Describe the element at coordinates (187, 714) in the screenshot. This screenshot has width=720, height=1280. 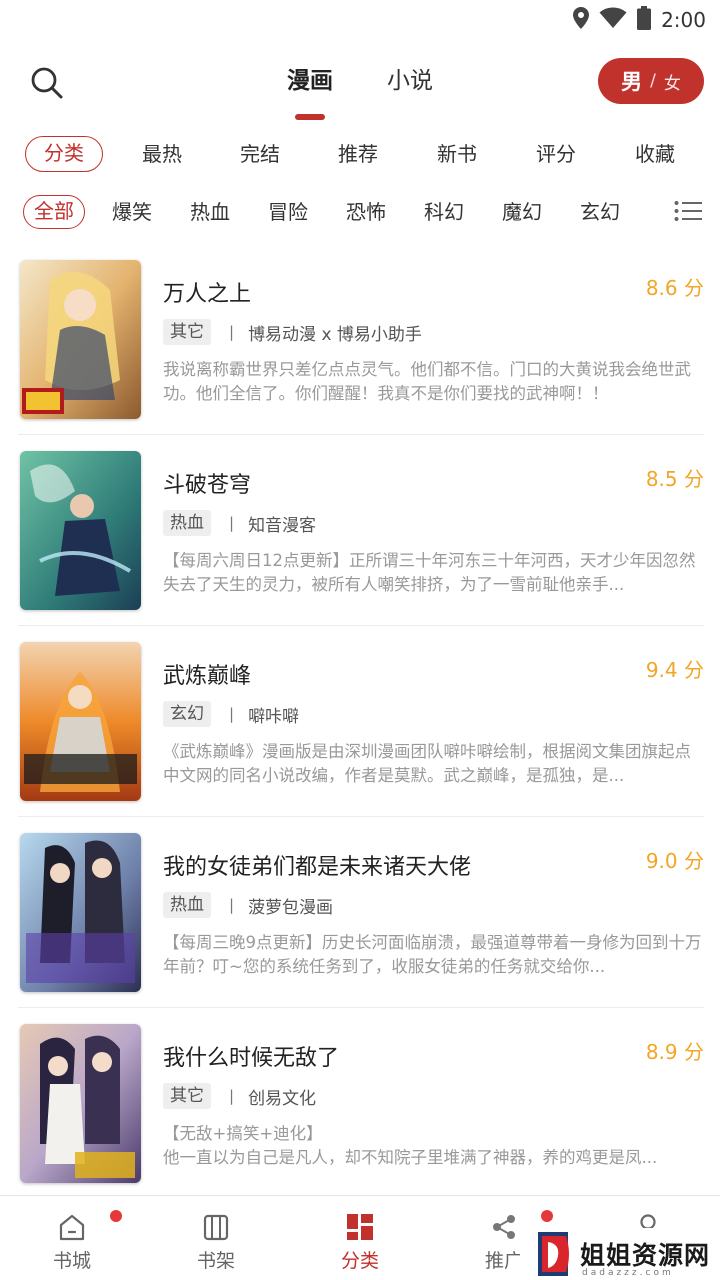
I see `book-genre-tag: 玄幻` at that location.